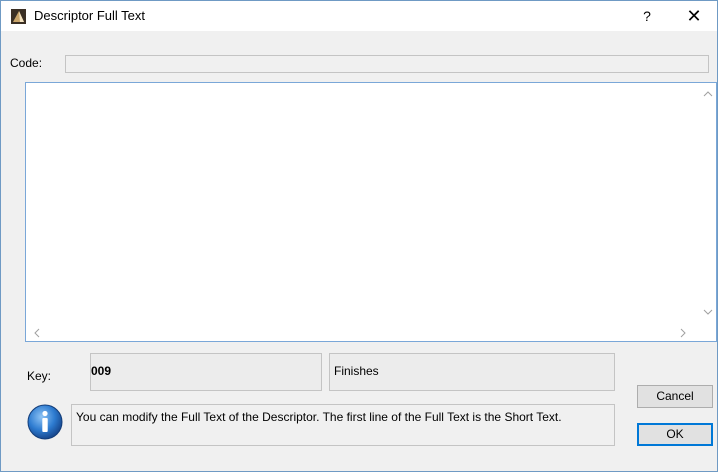 This screenshot has height=472, width=718. What do you see at coordinates (708, 94) in the screenshot?
I see `scroll-up-icon` at bounding box center [708, 94].